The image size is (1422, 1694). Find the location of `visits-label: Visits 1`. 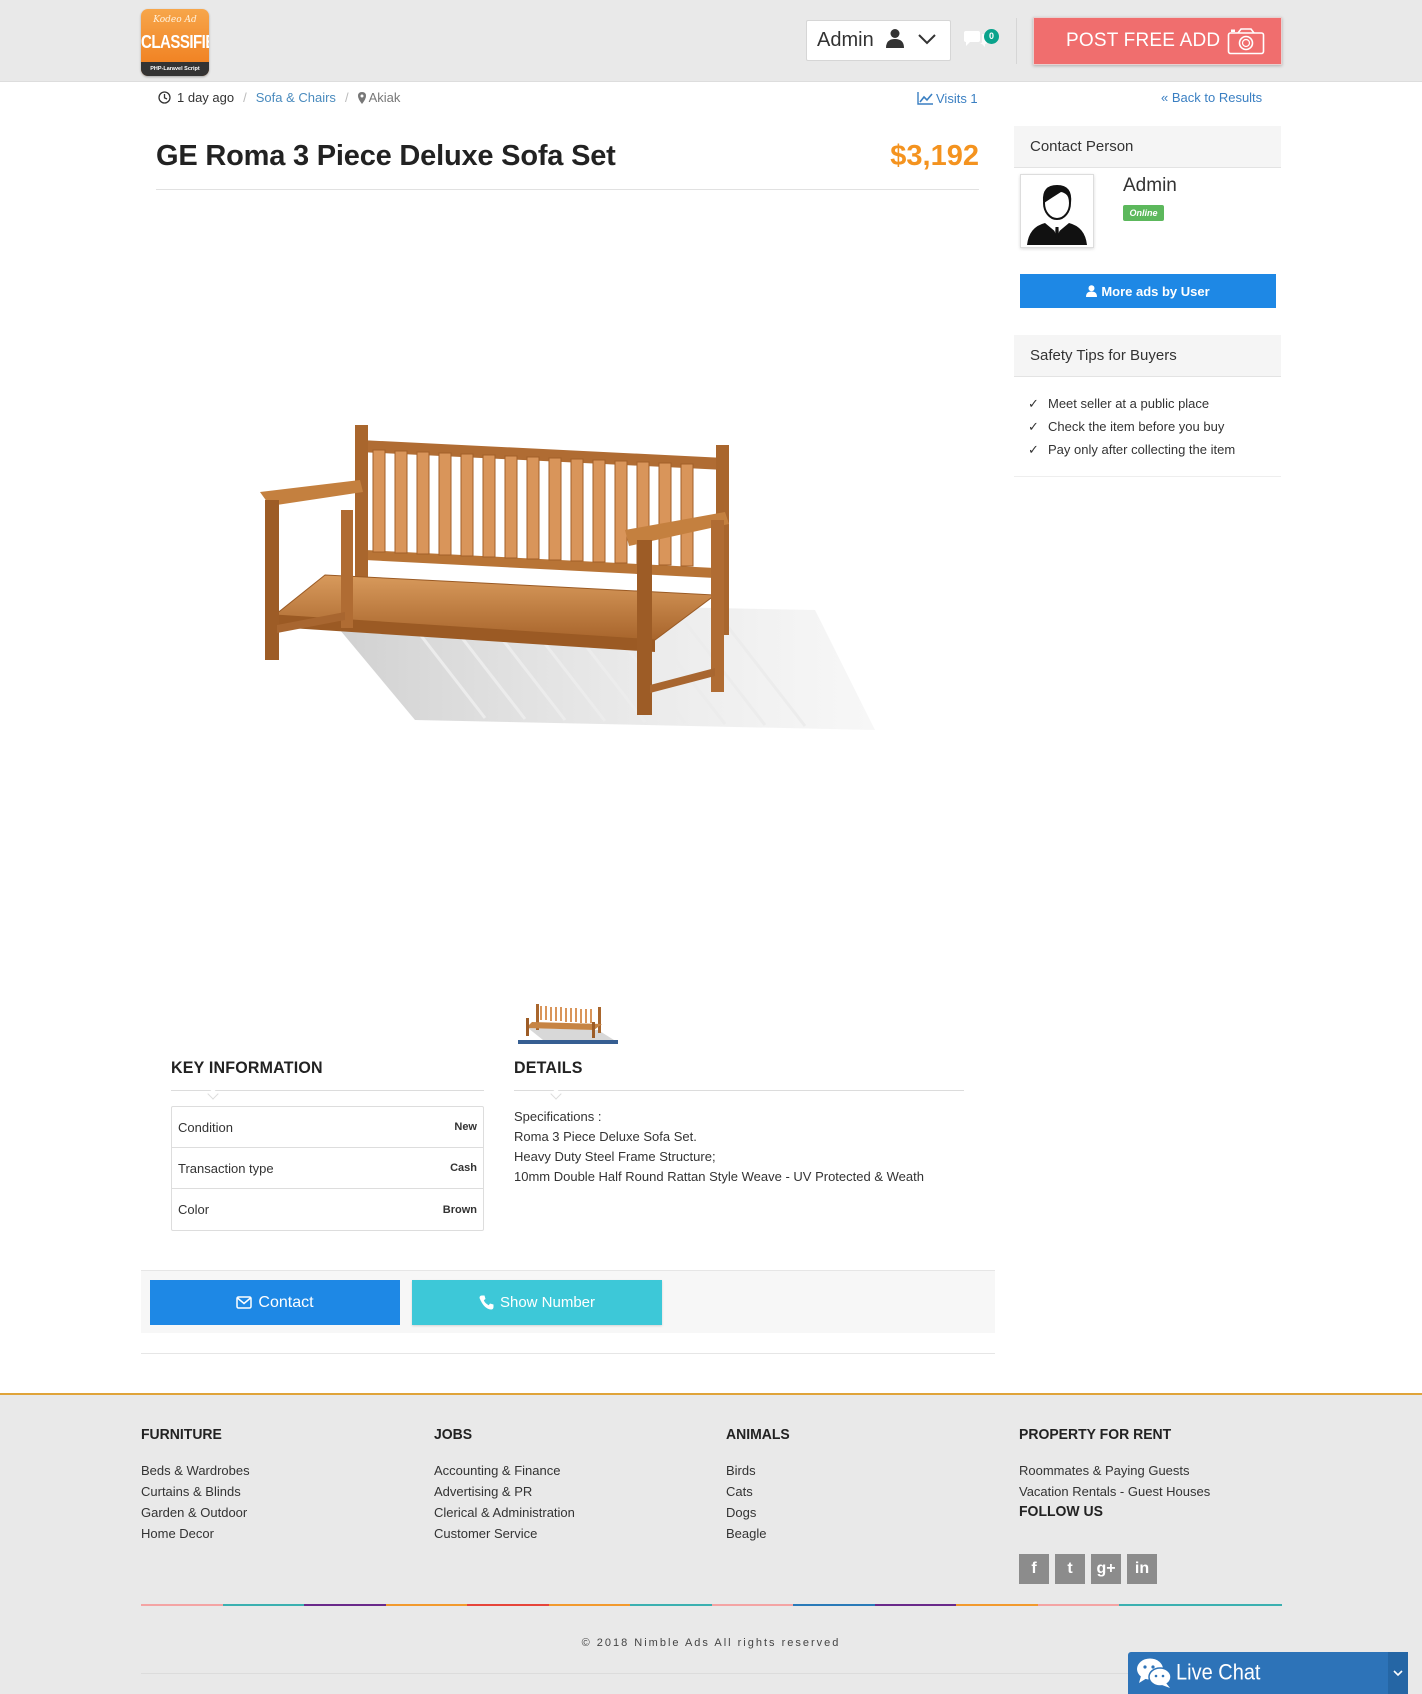

visits-label: Visits 1 is located at coordinates (957, 98).